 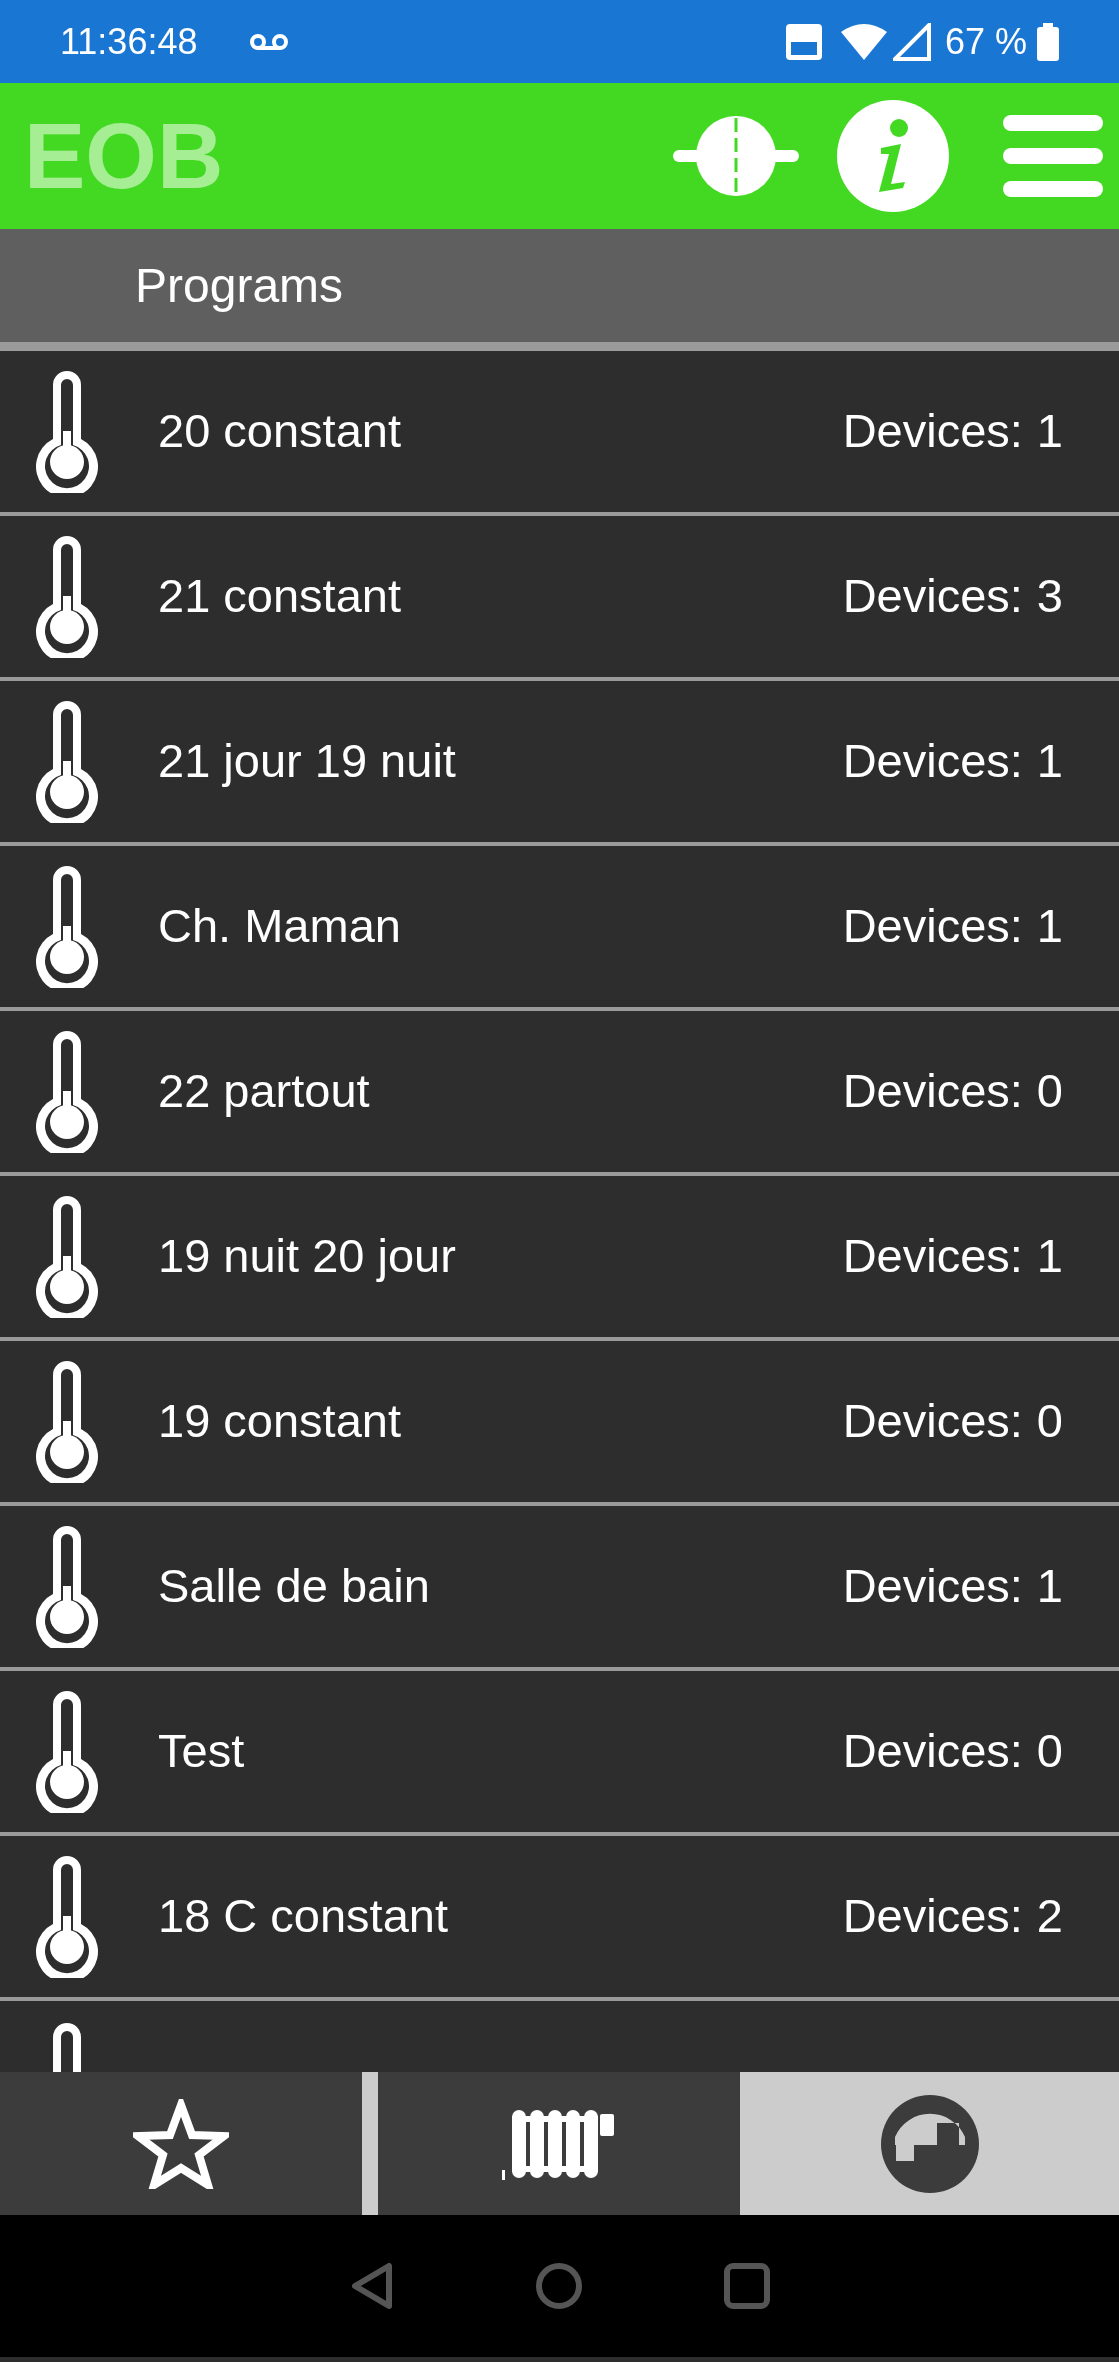 What do you see at coordinates (307, 1256) in the screenshot?
I see `program-name: 19 nuit 20 jour` at bounding box center [307, 1256].